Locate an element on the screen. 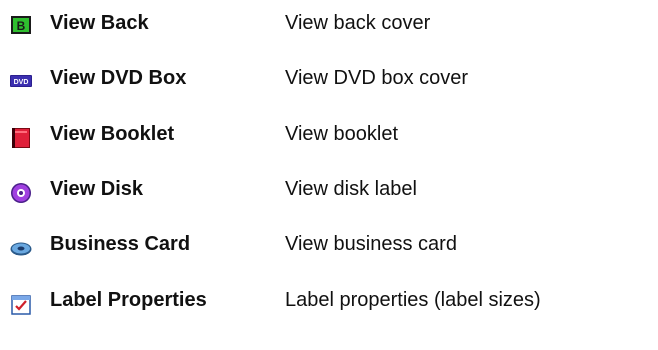  item-name: Label Properties is located at coordinates (128, 300).